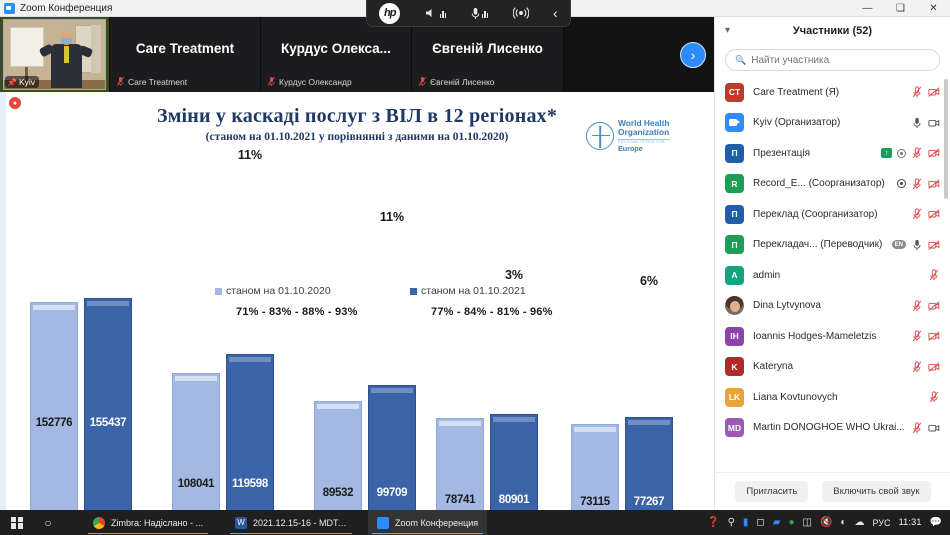  Describe the element at coordinates (832, 367) in the screenshot. I see `participant-row-kateryna: K Kateryna` at that location.